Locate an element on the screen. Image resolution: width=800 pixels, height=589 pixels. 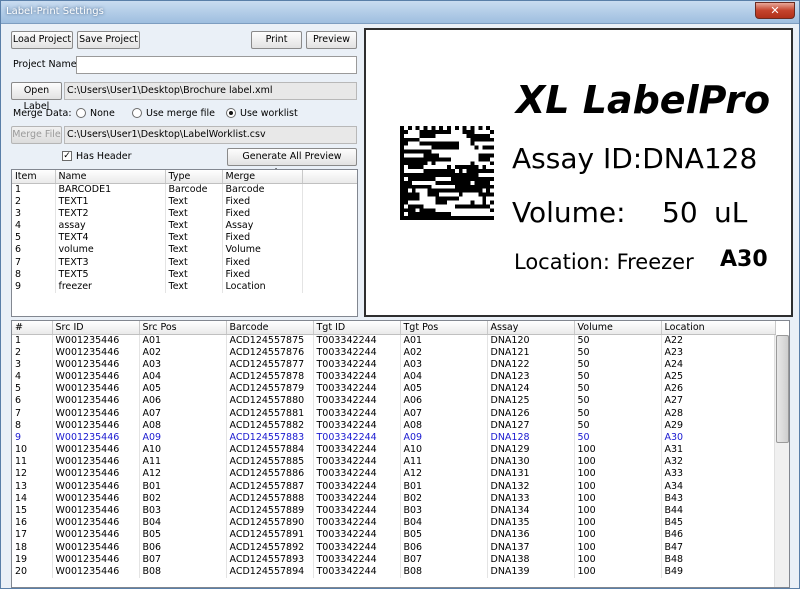
worklist-column-header: Location is located at coordinates (718, 328).